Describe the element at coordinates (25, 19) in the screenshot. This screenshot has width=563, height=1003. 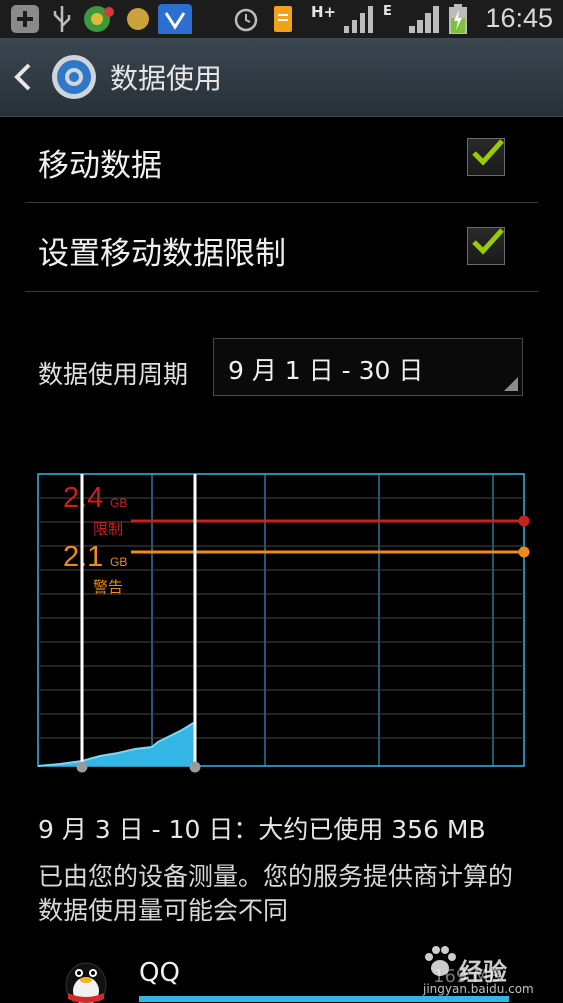
I see `plus-icon` at that location.